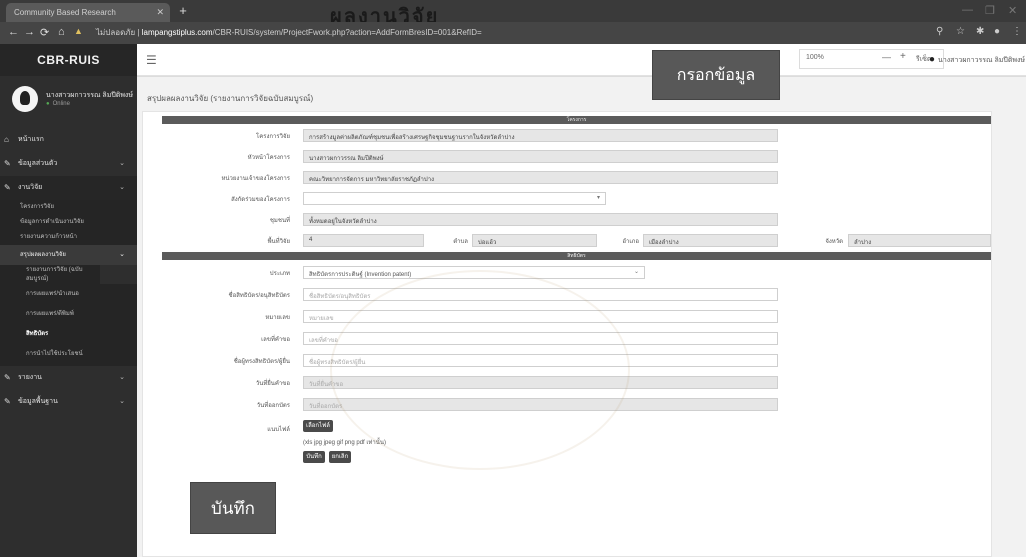 The image size is (1026, 557). Describe the element at coordinates (30, 187) in the screenshot. I see `sidebar-item-label: งานวิจัย` at that location.